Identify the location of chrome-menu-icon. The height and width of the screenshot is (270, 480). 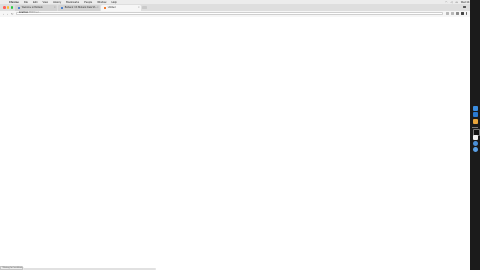
(466, 13).